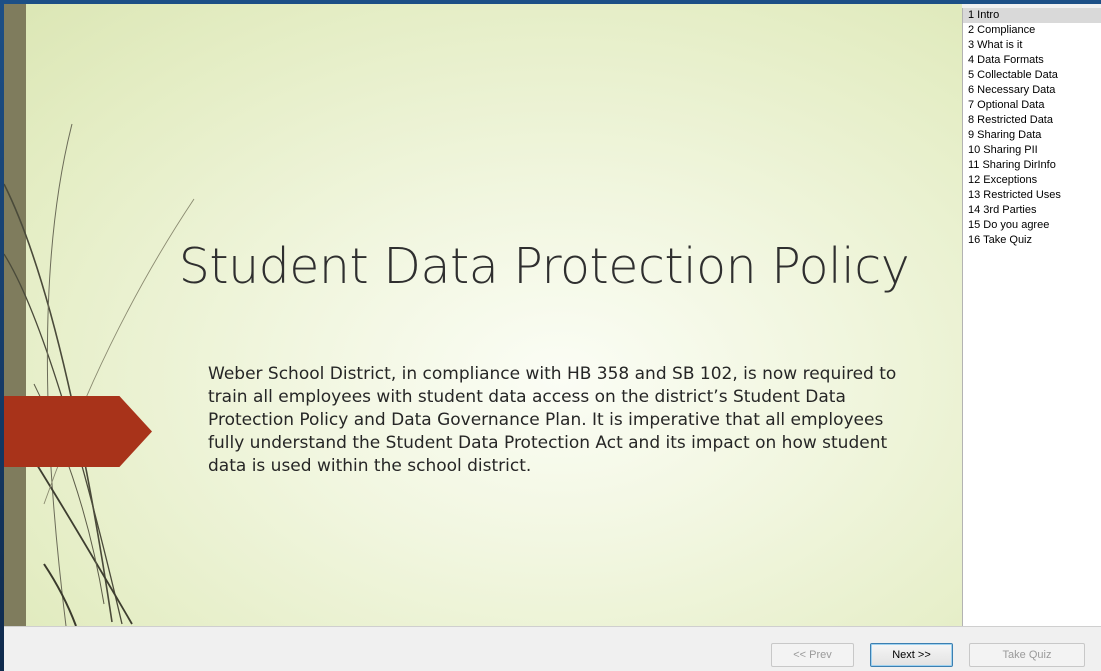  I want to click on slide-title: Student Data Protection Policy, so click(544, 266).